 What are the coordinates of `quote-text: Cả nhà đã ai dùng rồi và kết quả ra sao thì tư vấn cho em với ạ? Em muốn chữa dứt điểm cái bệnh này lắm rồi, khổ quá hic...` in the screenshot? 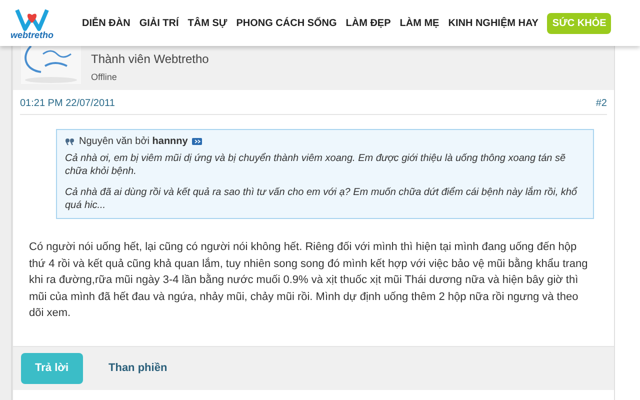 It's located at (321, 199).